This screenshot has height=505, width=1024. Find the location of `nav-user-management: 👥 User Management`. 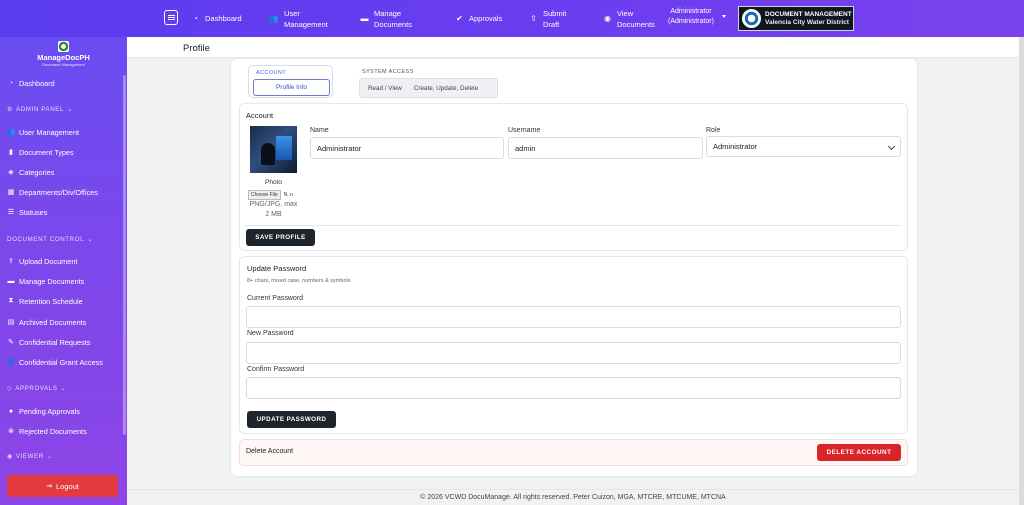

nav-user-management: 👥 User Management is located at coordinates (301, 18).